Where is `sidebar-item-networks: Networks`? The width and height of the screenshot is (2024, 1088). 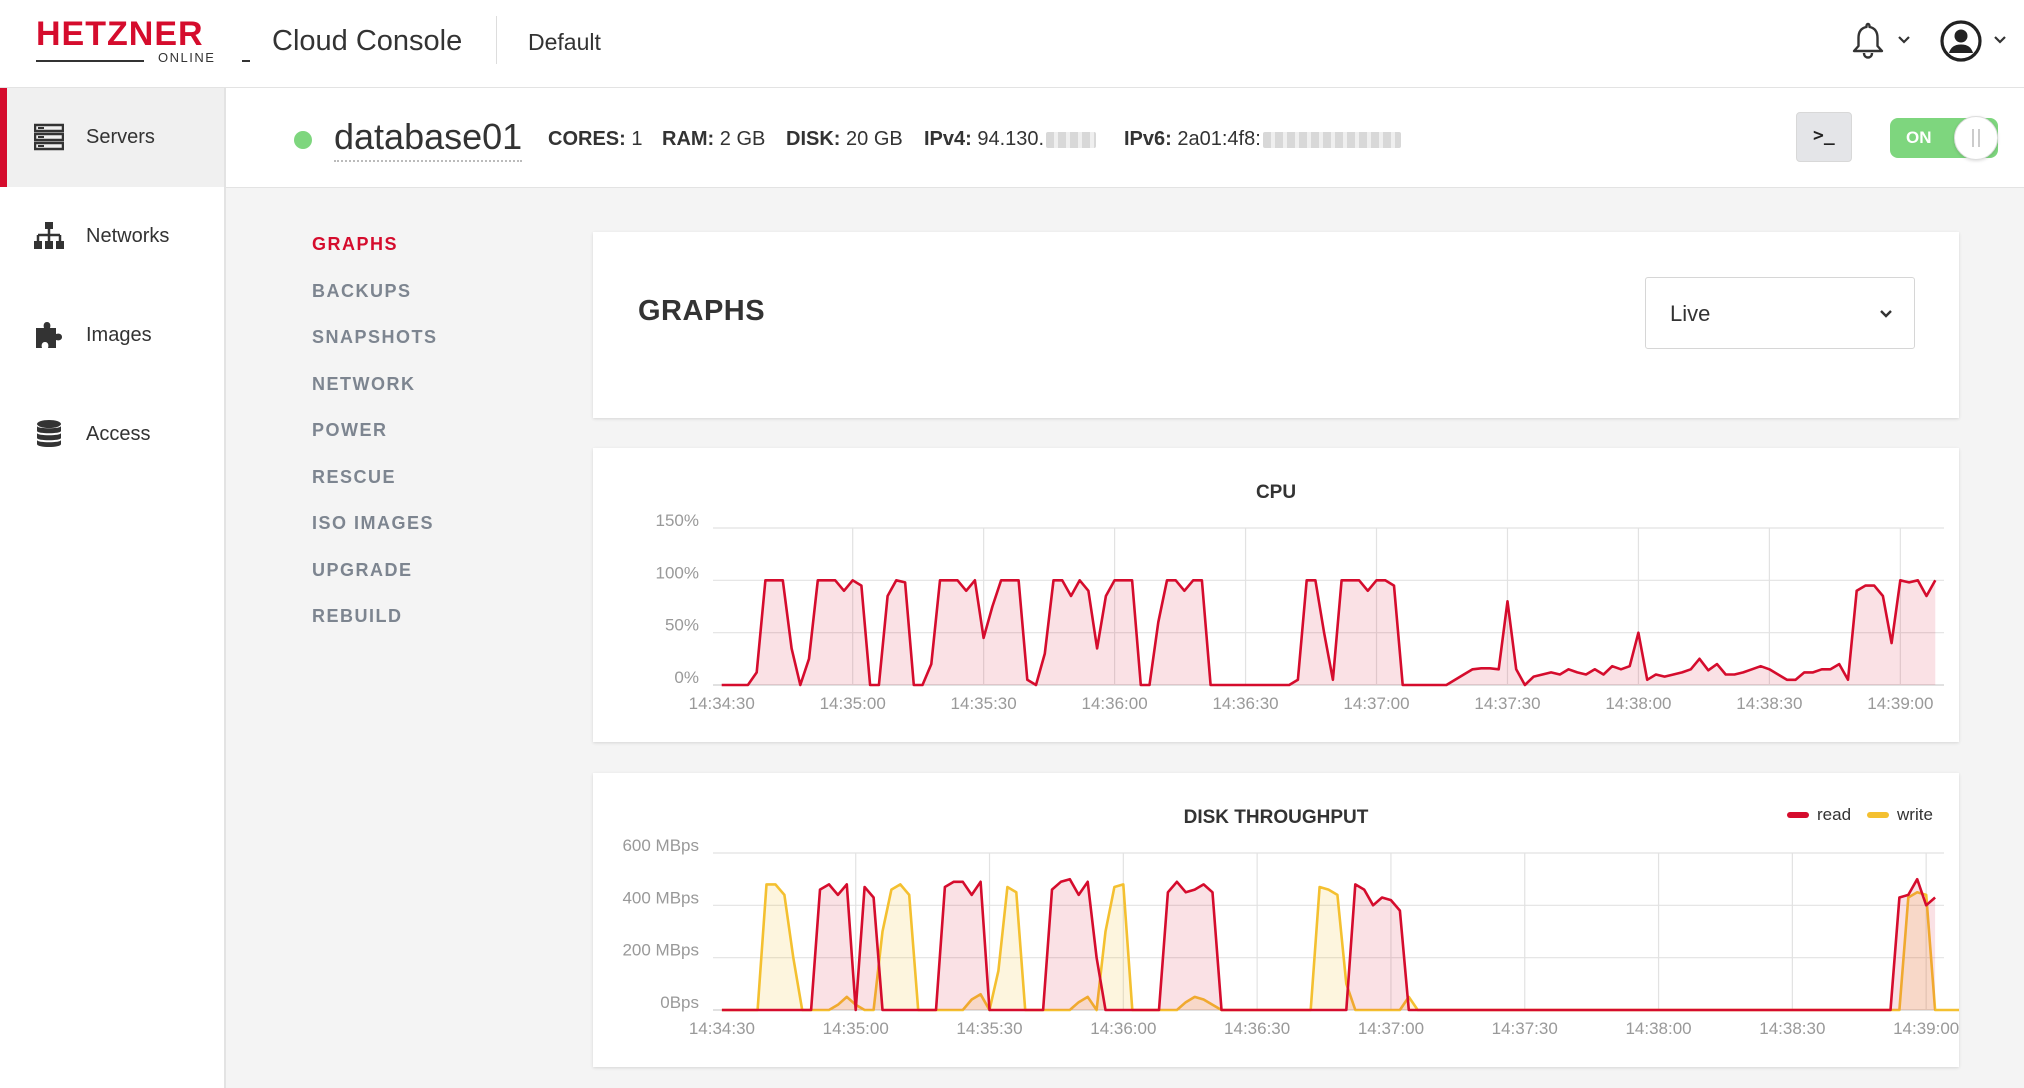 sidebar-item-networks: Networks is located at coordinates (112, 236).